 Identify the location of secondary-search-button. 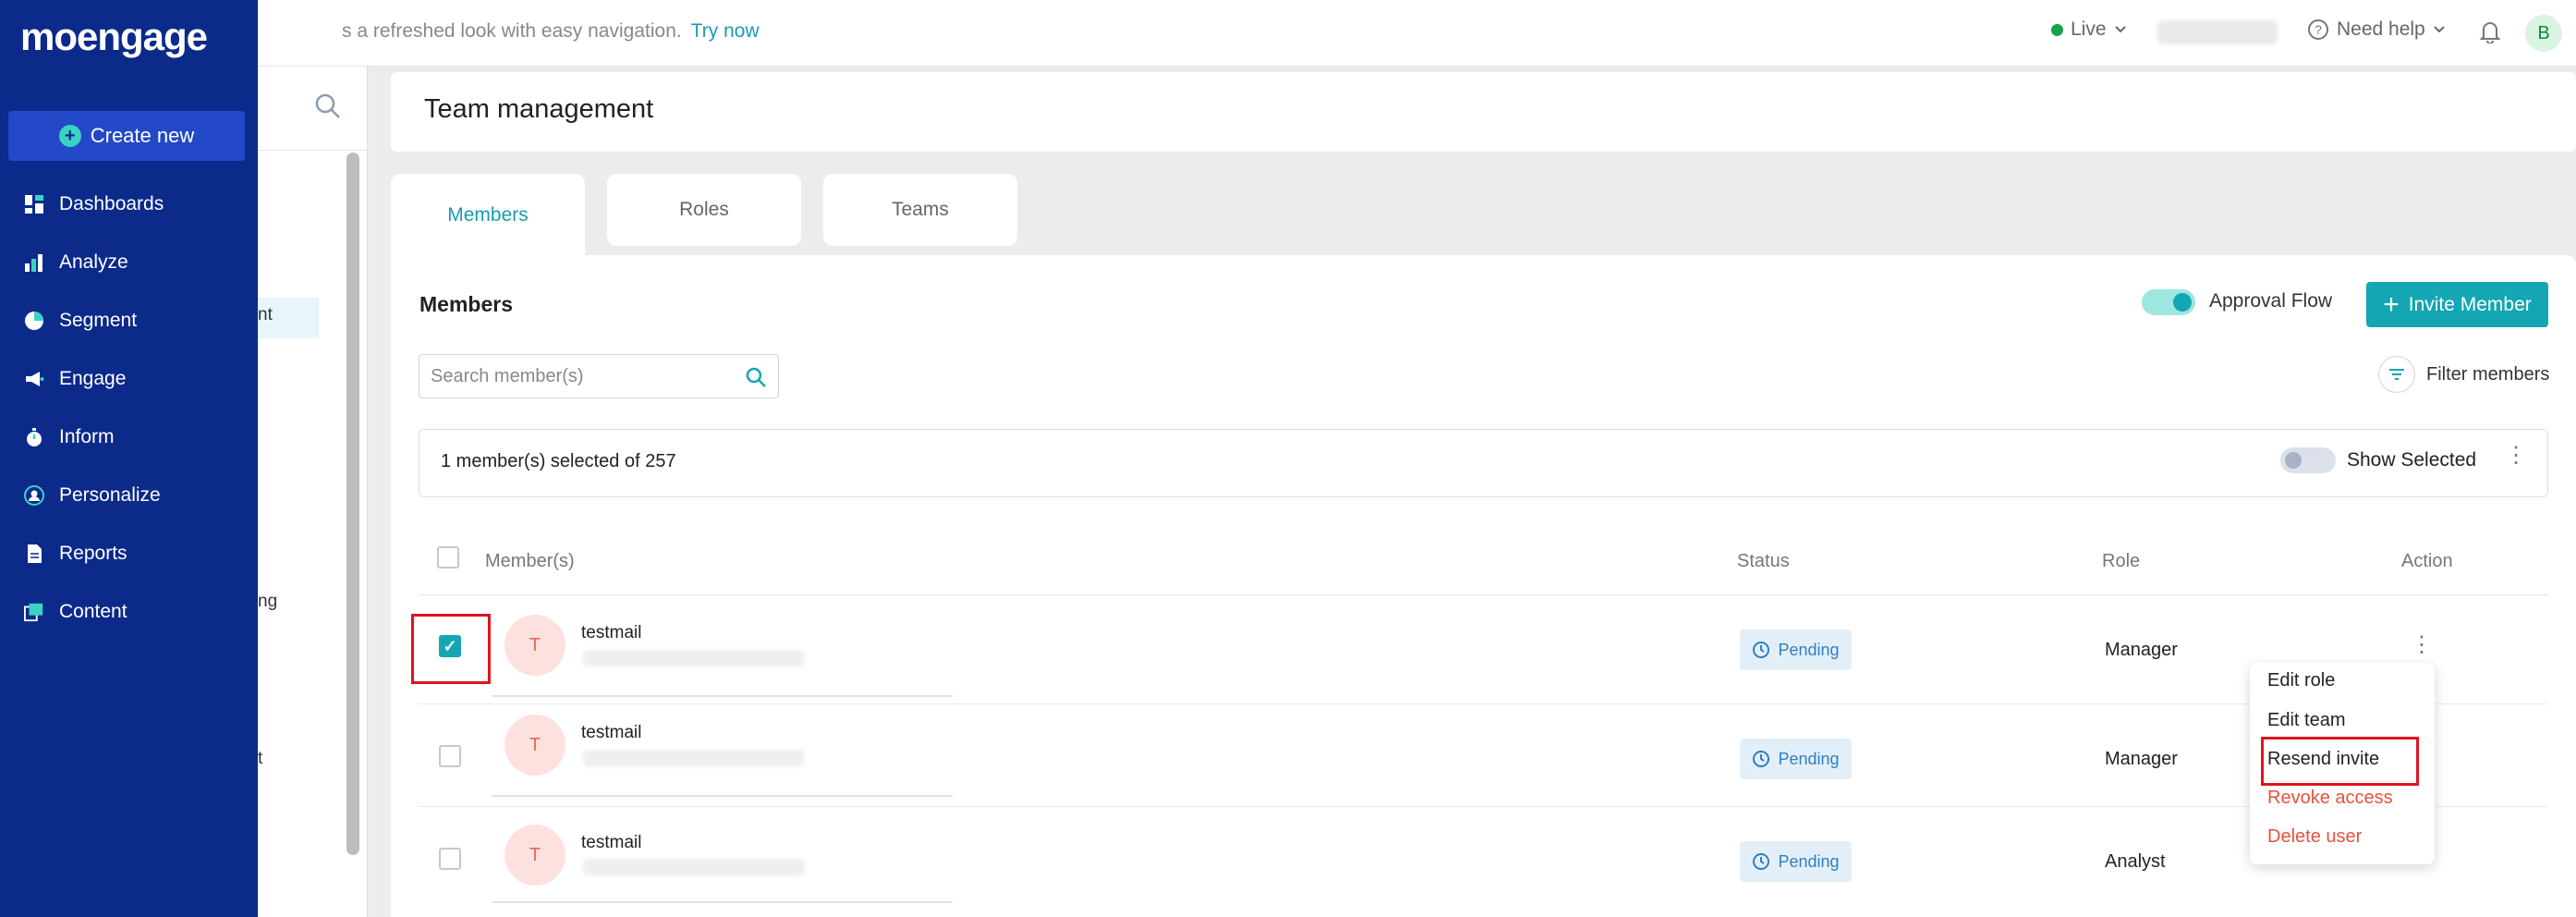
(328, 108).